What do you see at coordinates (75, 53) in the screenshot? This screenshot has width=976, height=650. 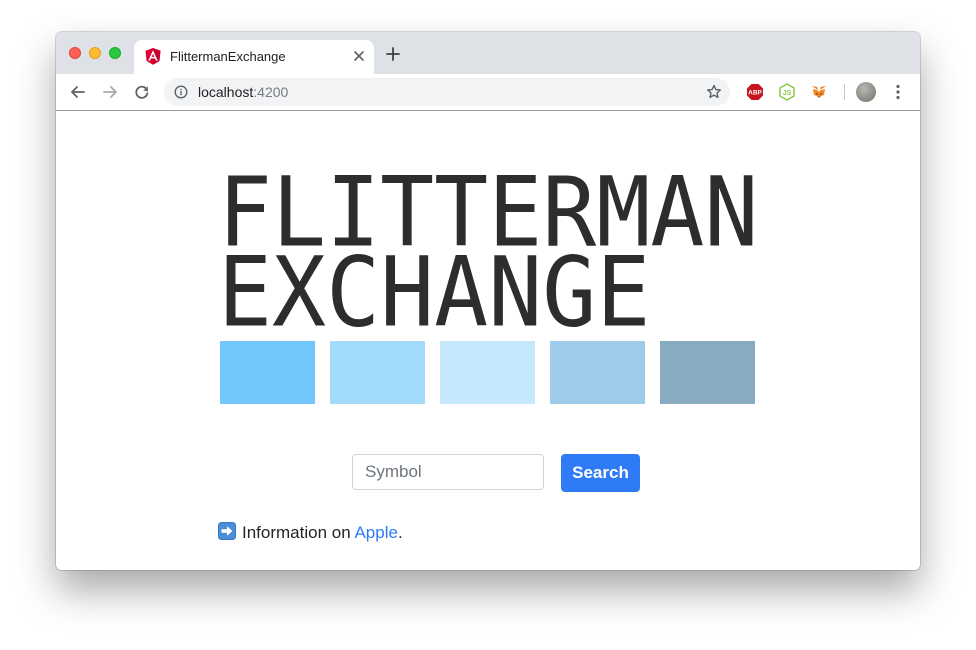 I see `close-window-button` at bounding box center [75, 53].